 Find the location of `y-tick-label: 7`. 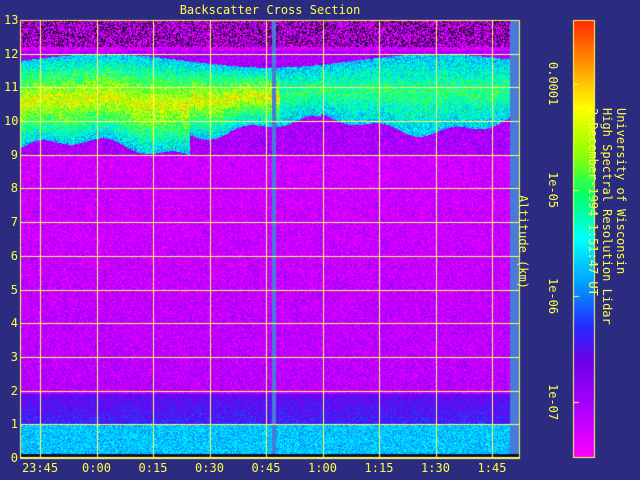

y-tick-label: 7 is located at coordinates (14, 222).